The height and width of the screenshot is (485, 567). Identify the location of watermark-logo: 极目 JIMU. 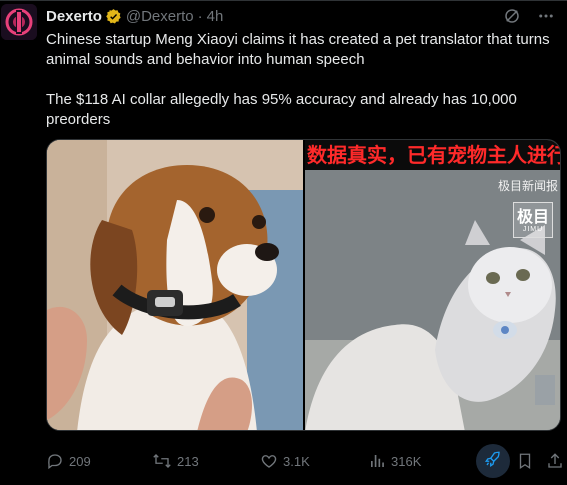
(533, 220).